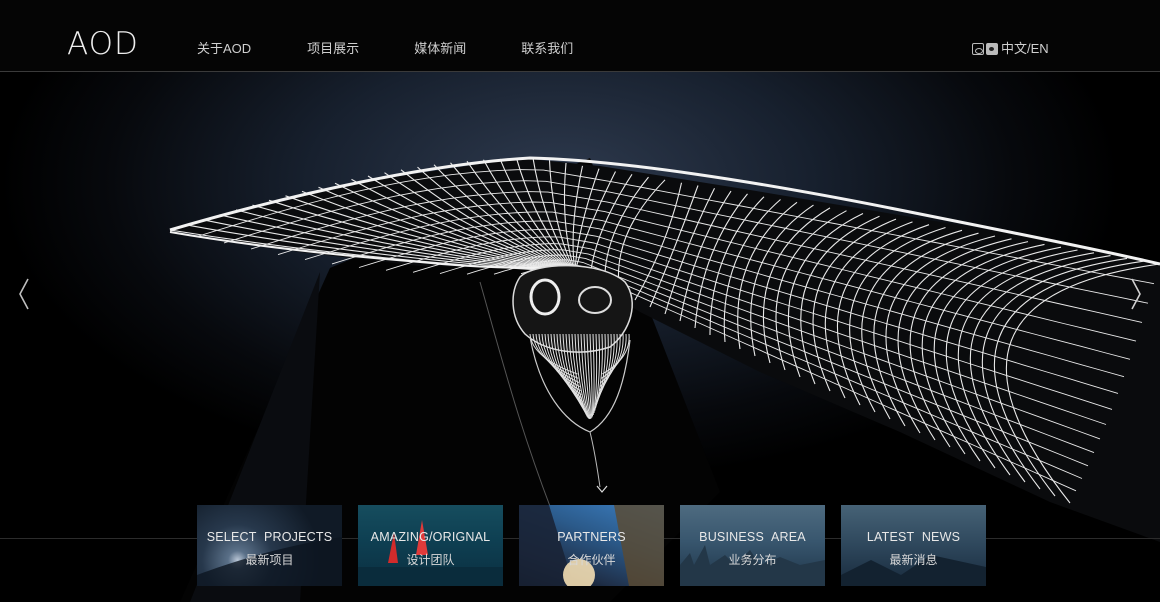 The image size is (1160, 602). I want to click on tile-subtitle: 最新项目, so click(269, 560).